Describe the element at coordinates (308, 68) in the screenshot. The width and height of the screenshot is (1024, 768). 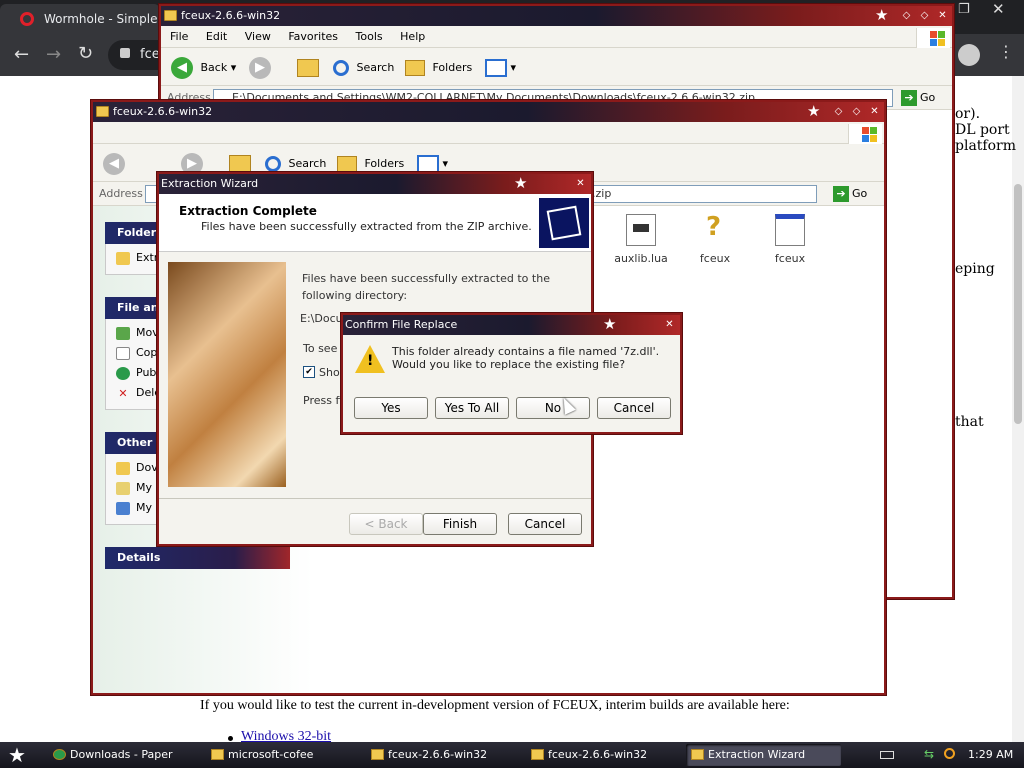
I see `up-folder-button` at that location.